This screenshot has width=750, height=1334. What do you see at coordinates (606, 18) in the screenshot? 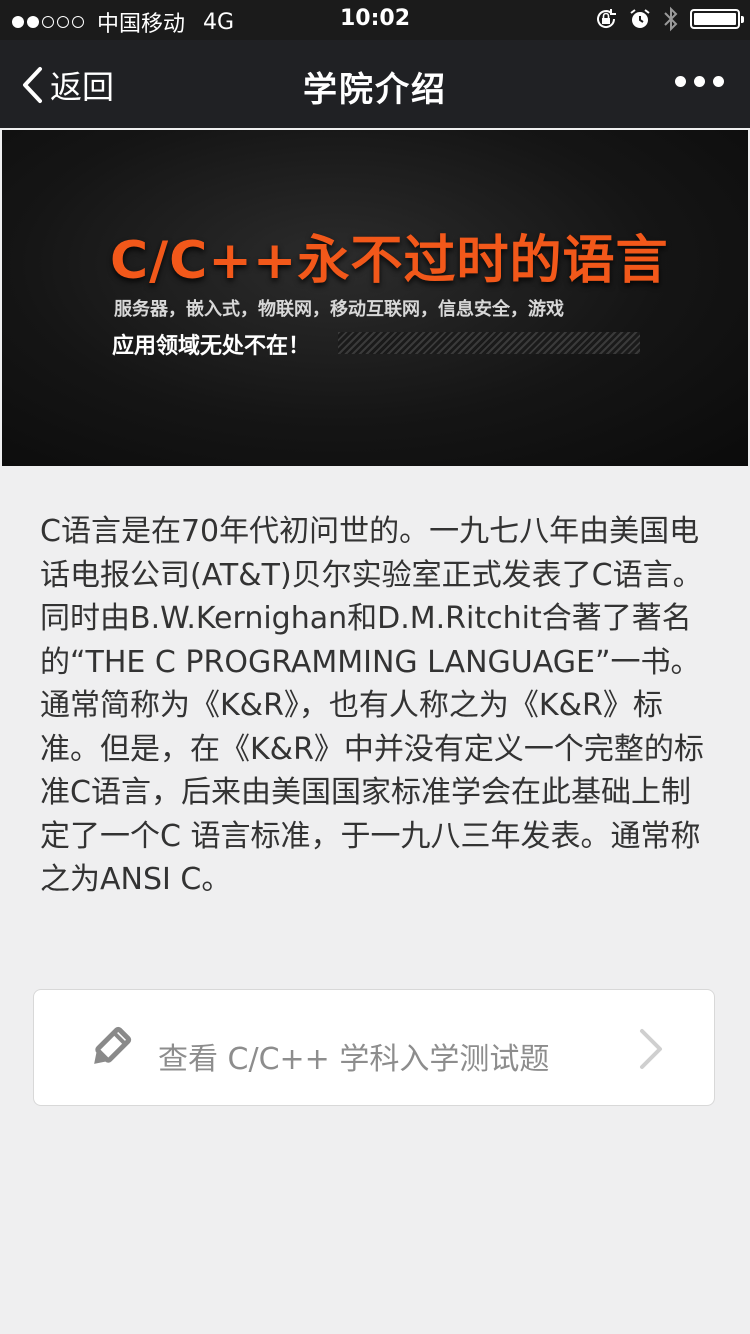
I see `rotation-lock-icon` at bounding box center [606, 18].